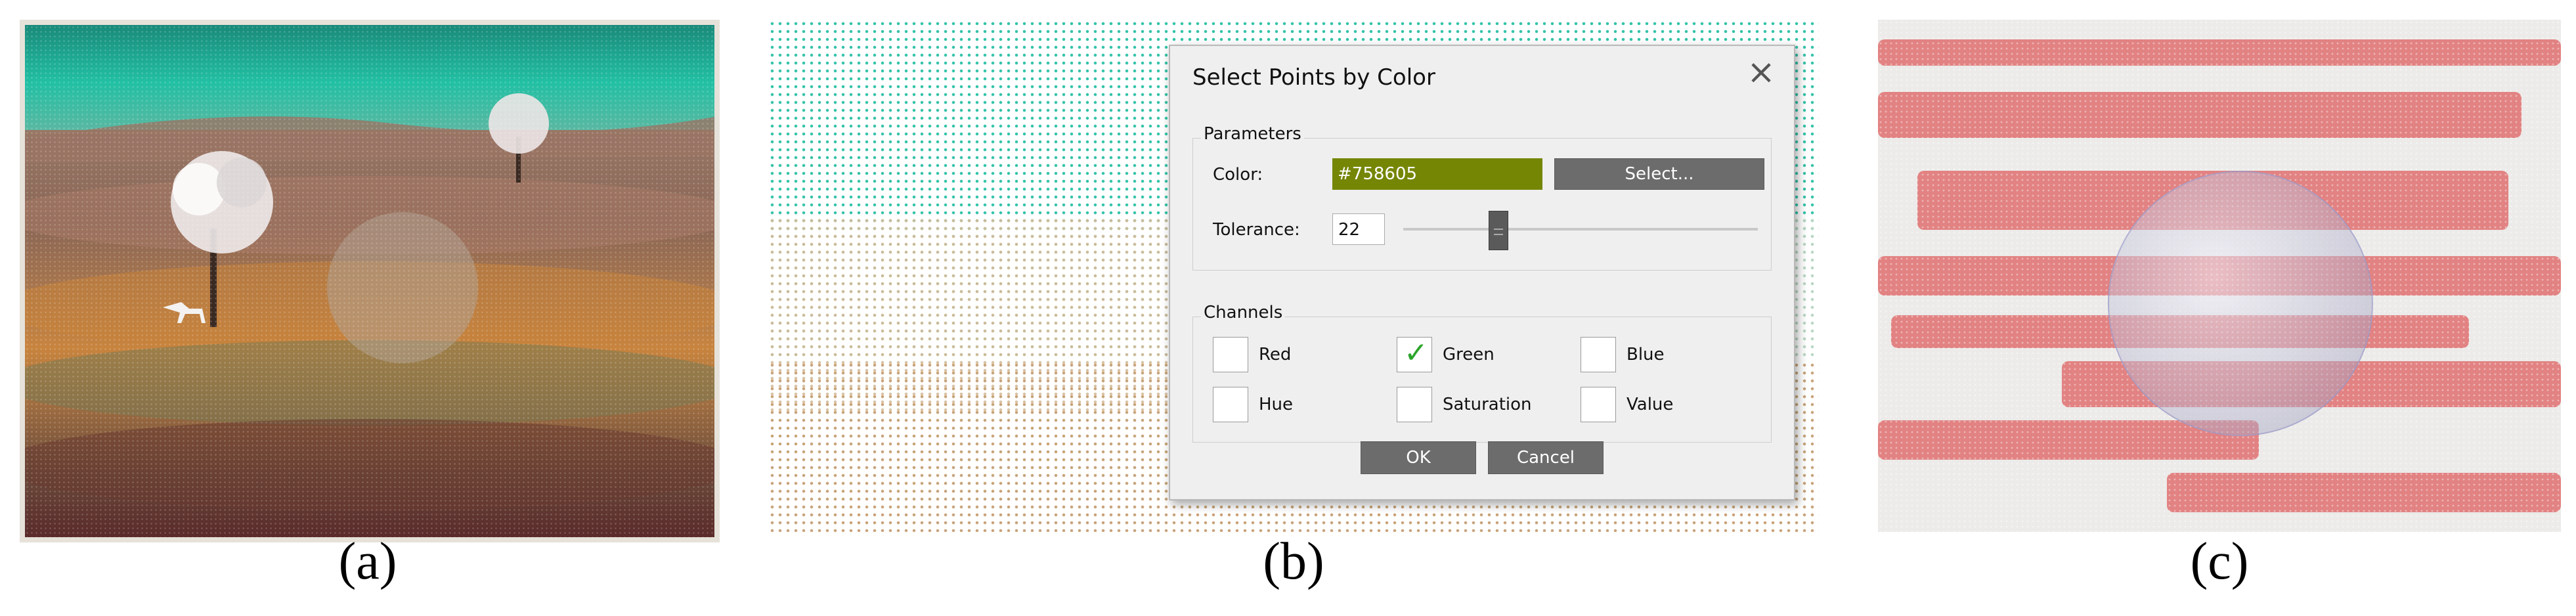 The width and height of the screenshot is (2576, 616). What do you see at coordinates (1437, 174) in the screenshot?
I see `color-swatch: #758605` at bounding box center [1437, 174].